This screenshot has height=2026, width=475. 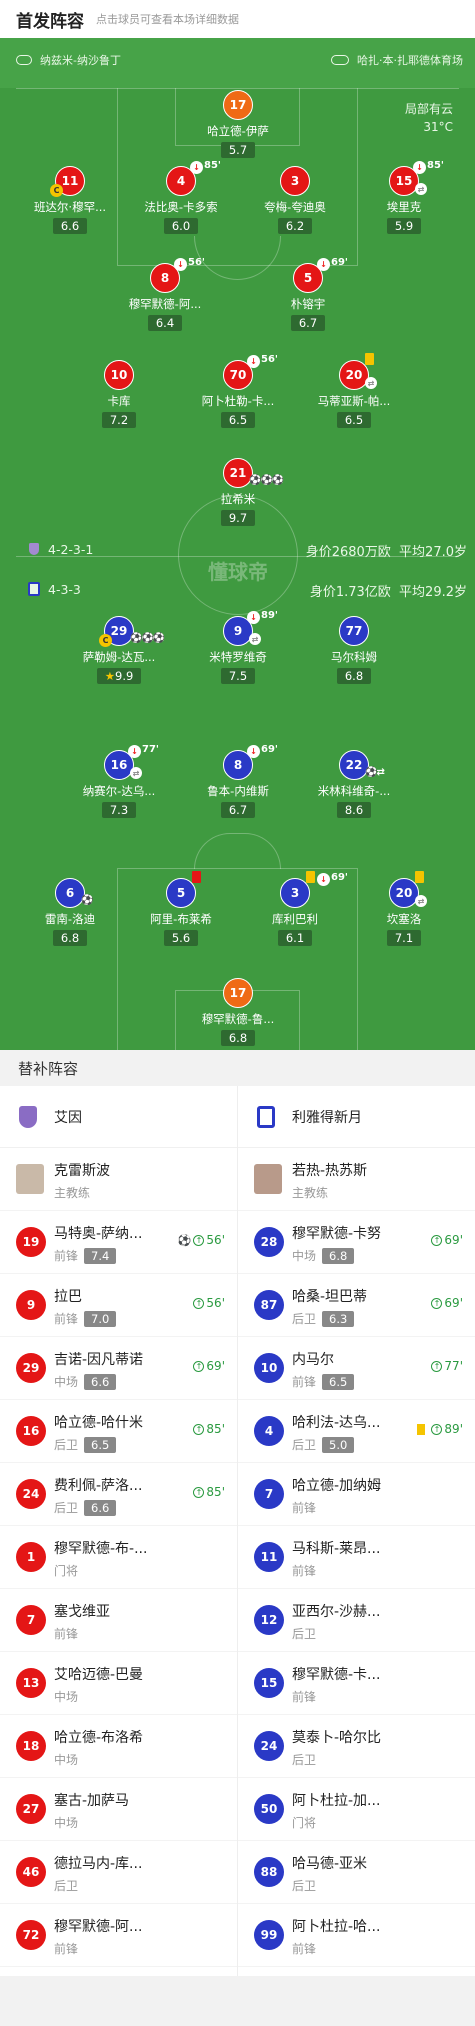 What do you see at coordinates (356, 1557) in the screenshot?
I see `sub-row: 11 马科斯-莱昂... 前锋` at bounding box center [356, 1557].